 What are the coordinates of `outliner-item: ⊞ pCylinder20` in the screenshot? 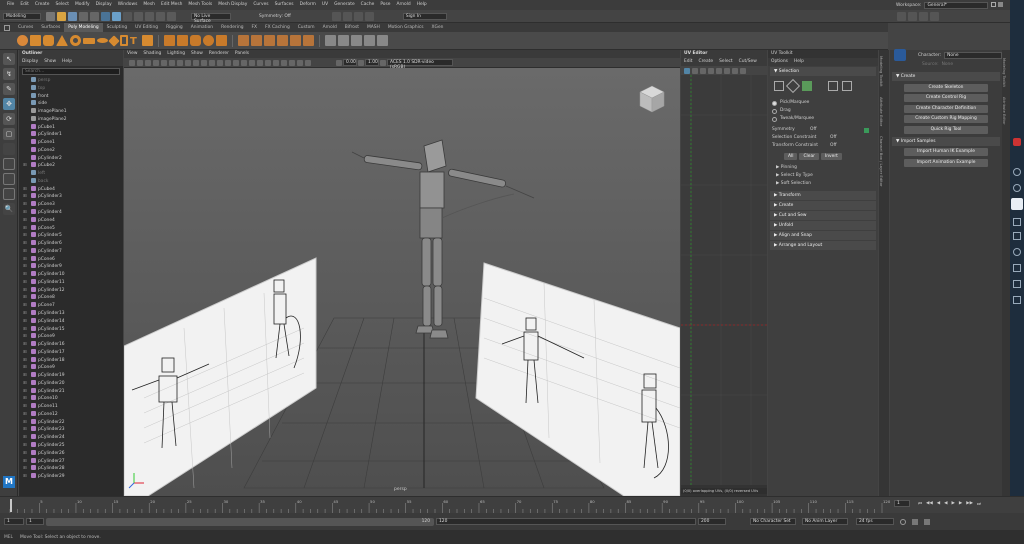 It's located at (71, 383).